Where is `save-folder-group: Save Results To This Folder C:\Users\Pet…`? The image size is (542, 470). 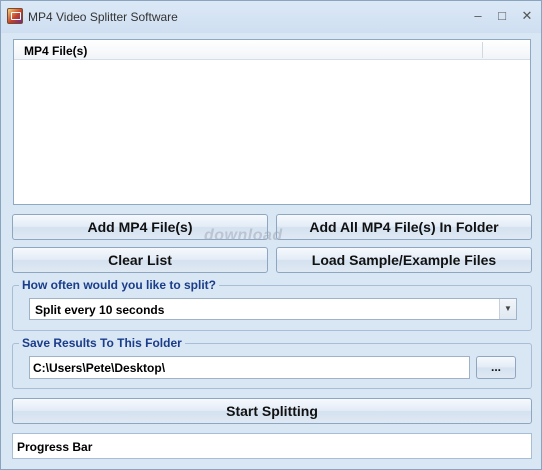 save-folder-group: Save Results To This Folder C:\Users\Pet… is located at coordinates (272, 362).